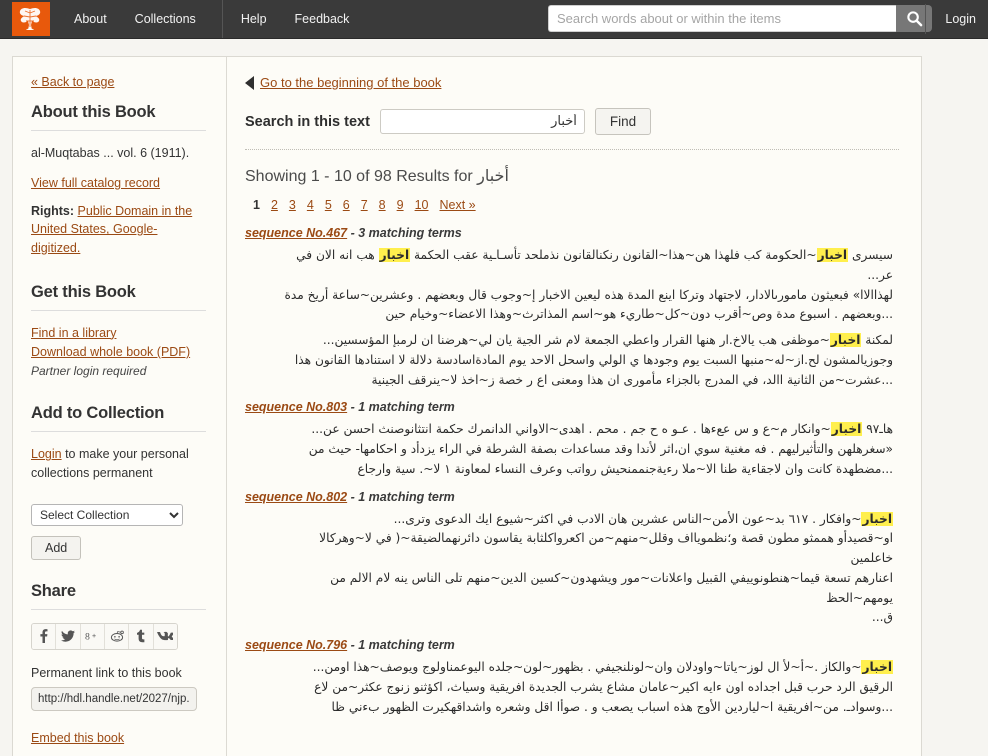 This screenshot has width=988, height=756. What do you see at coordinates (877, 340) in the screenshot?
I see `snippet-text: لمكنة` at bounding box center [877, 340].